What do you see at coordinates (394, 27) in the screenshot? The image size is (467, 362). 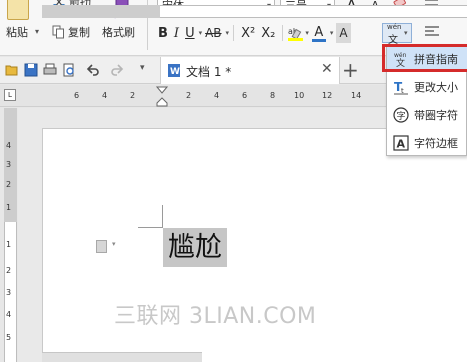 I see `pinyin-top-label: wén` at bounding box center [394, 27].